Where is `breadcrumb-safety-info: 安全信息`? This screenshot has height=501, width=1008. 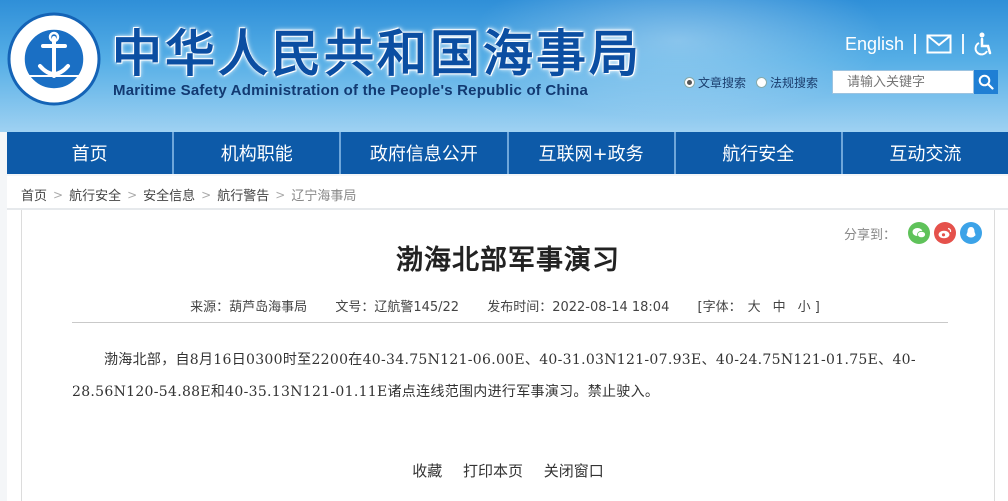
breadcrumb-safety-info: 安全信息 is located at coordinates (169, 194).